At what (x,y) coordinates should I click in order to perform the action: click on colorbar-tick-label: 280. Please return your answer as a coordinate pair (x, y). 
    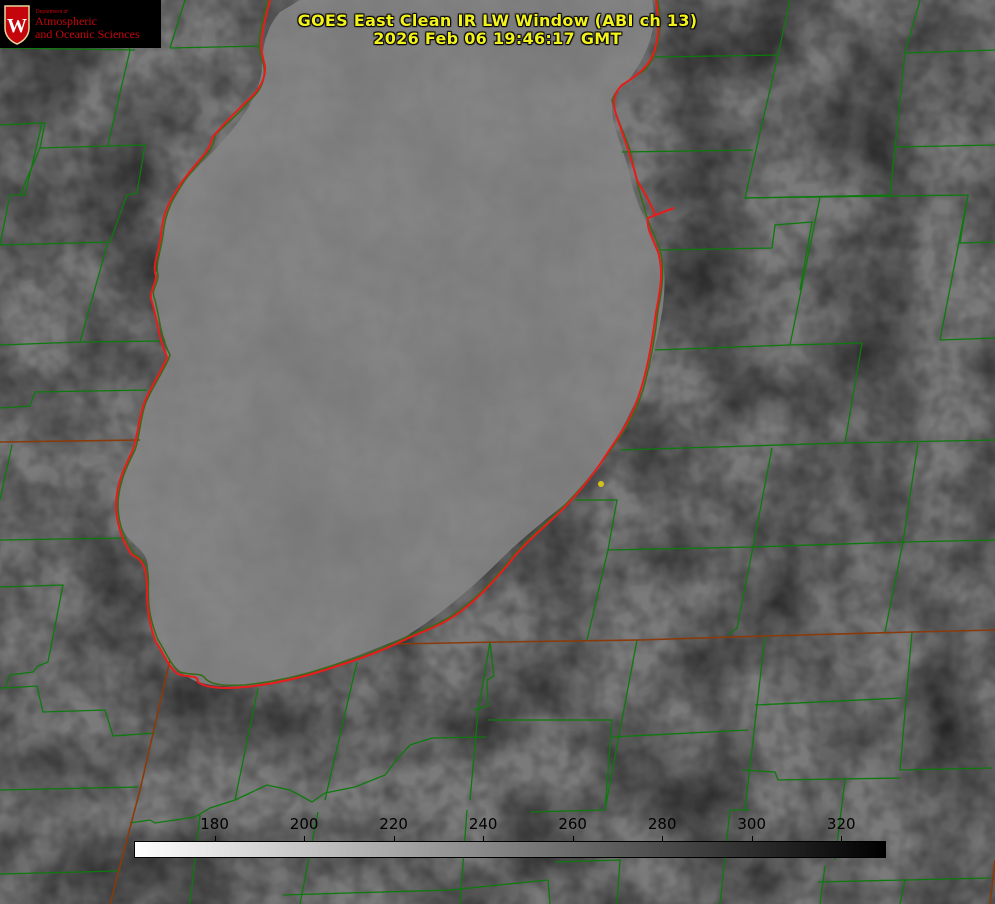
    Looking at the image, I should click on (662, 824).